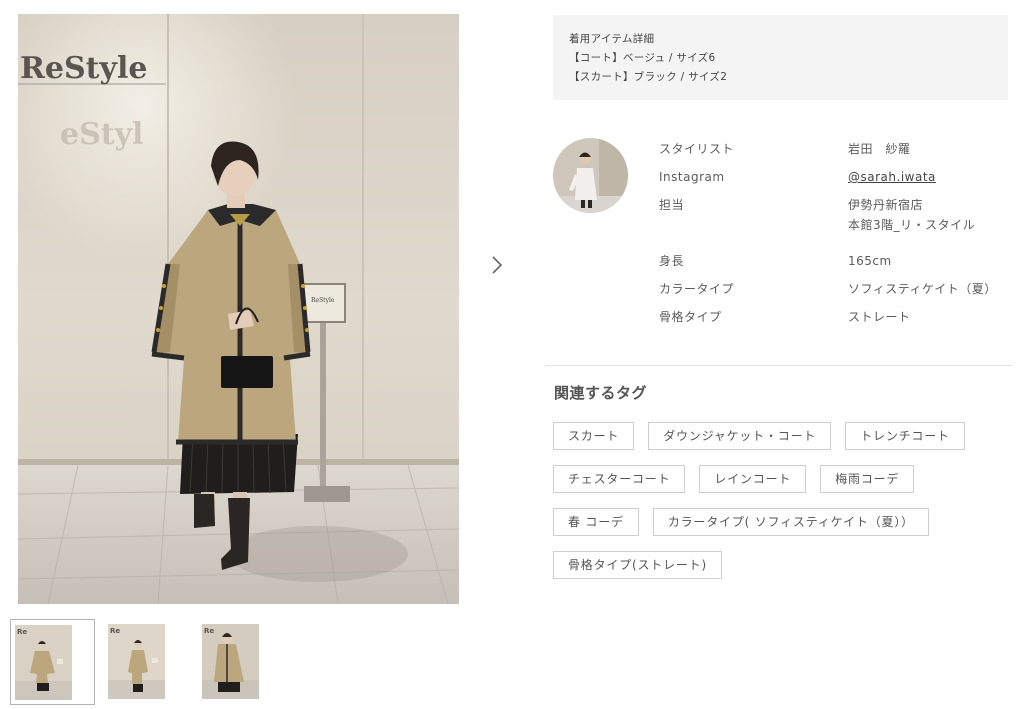 Image resolution: width=1019 pixels, height=709 pixels. I want to click on instagram-link: @sarah.iwata, so click(892, 177).